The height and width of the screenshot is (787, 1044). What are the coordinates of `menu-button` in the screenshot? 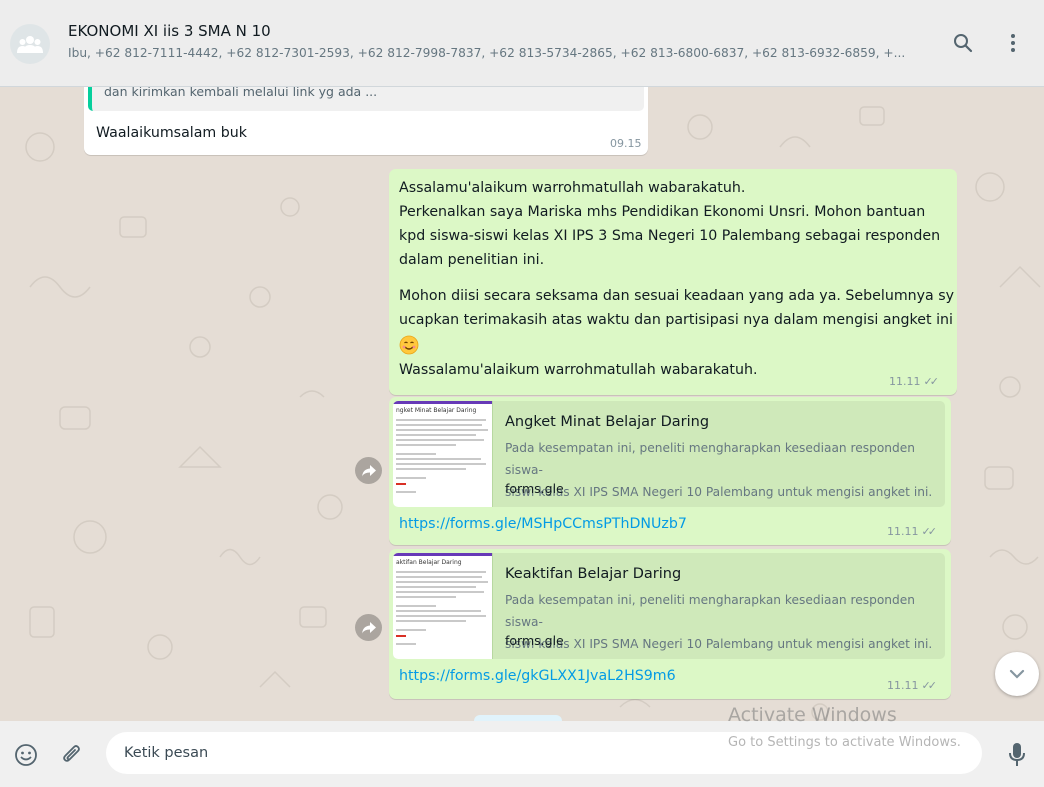 It's located at (1013, 43).